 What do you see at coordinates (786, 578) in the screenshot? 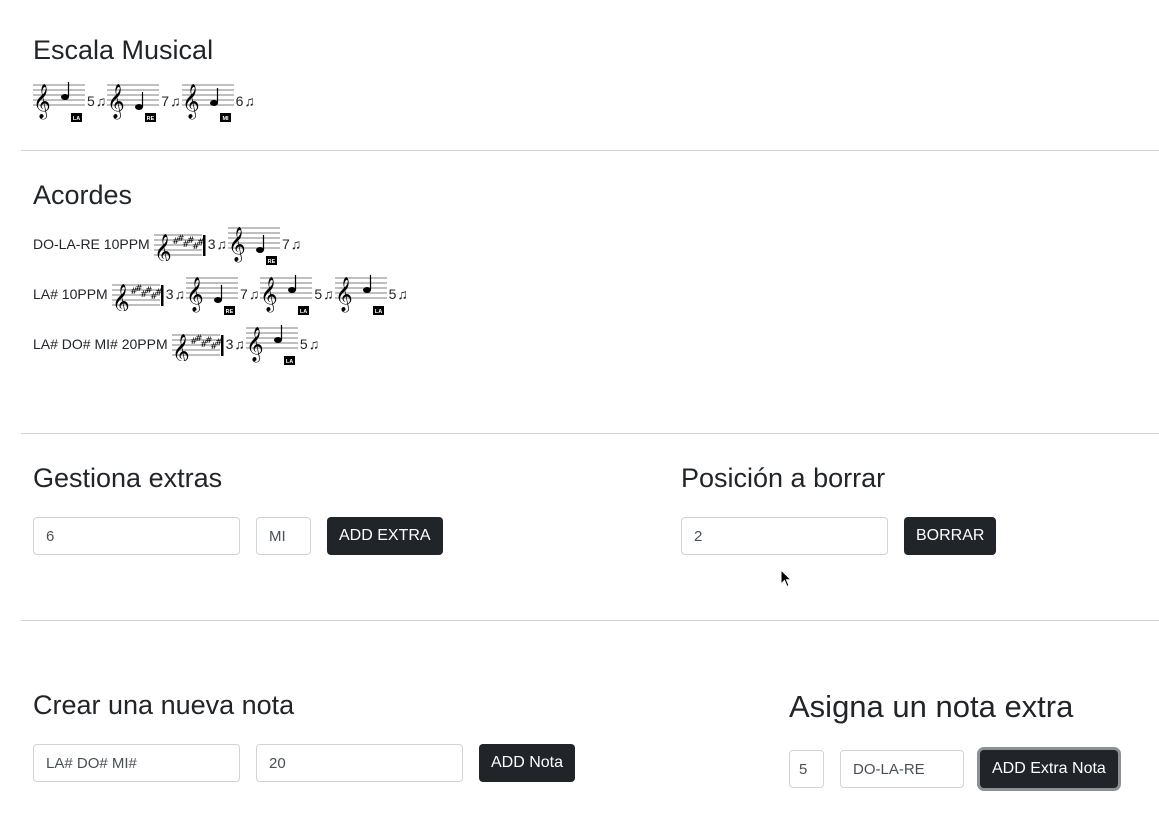
I see `mouse-cursor-icon` at bounding box center [786, 578].